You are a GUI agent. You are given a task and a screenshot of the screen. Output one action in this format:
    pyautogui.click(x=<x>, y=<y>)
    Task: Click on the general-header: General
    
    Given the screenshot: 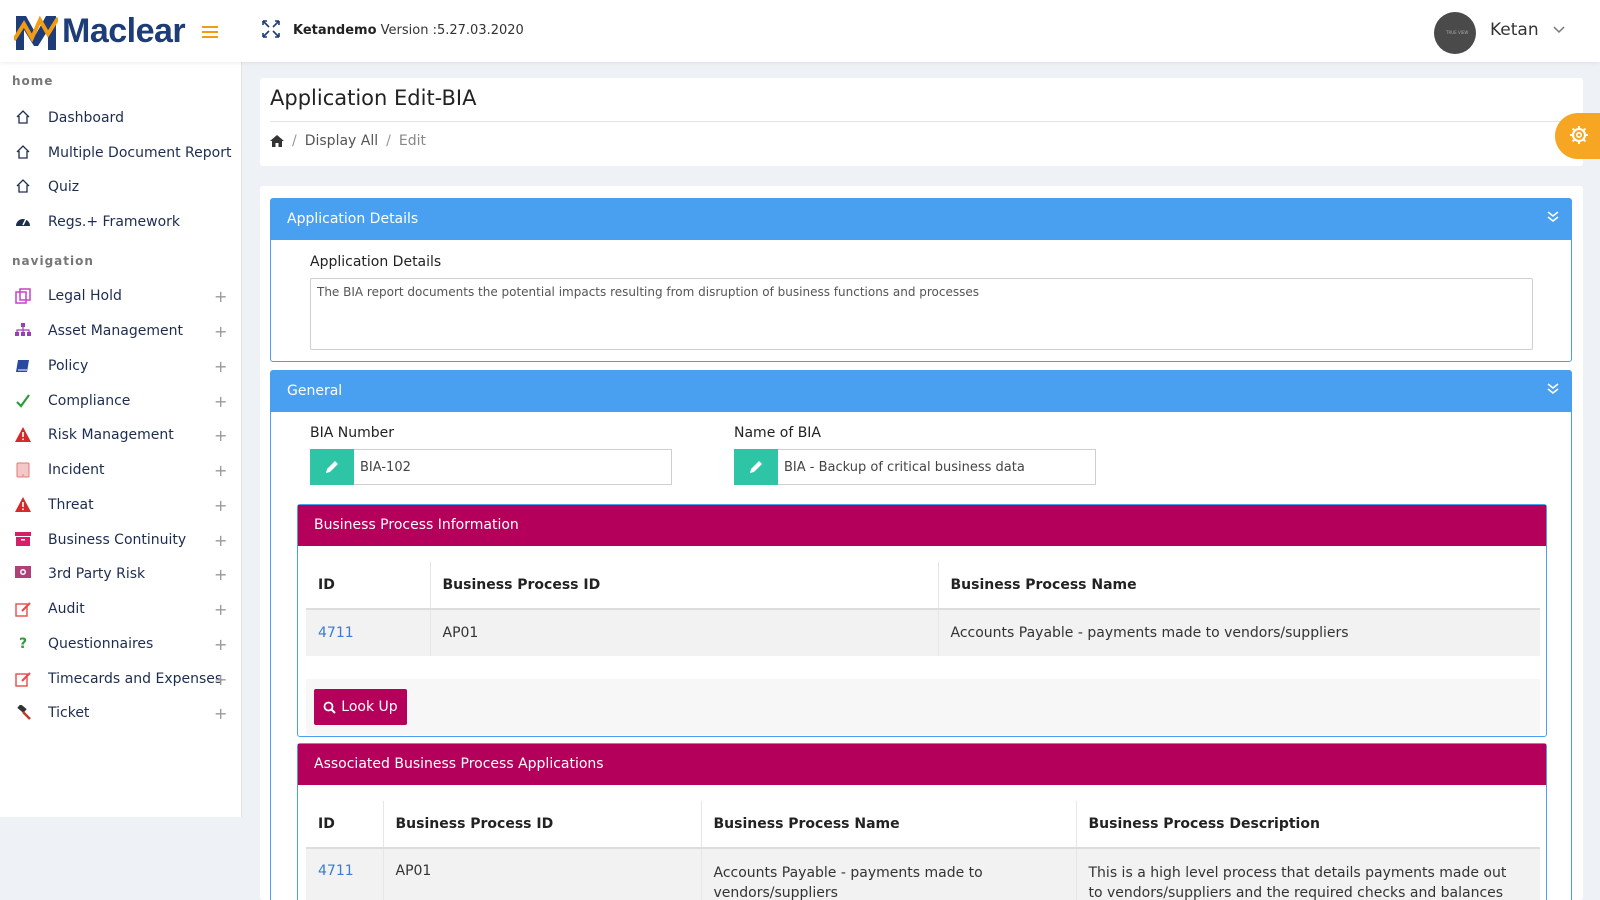 What is the action you would take?
    pyautogui.click(x=921, y=391)
    